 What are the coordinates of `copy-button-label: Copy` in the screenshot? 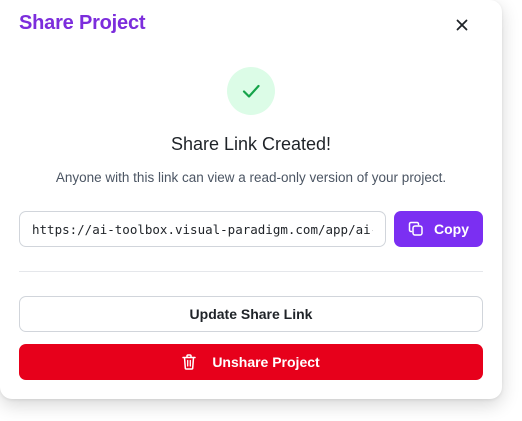 It's located at (451, 229).